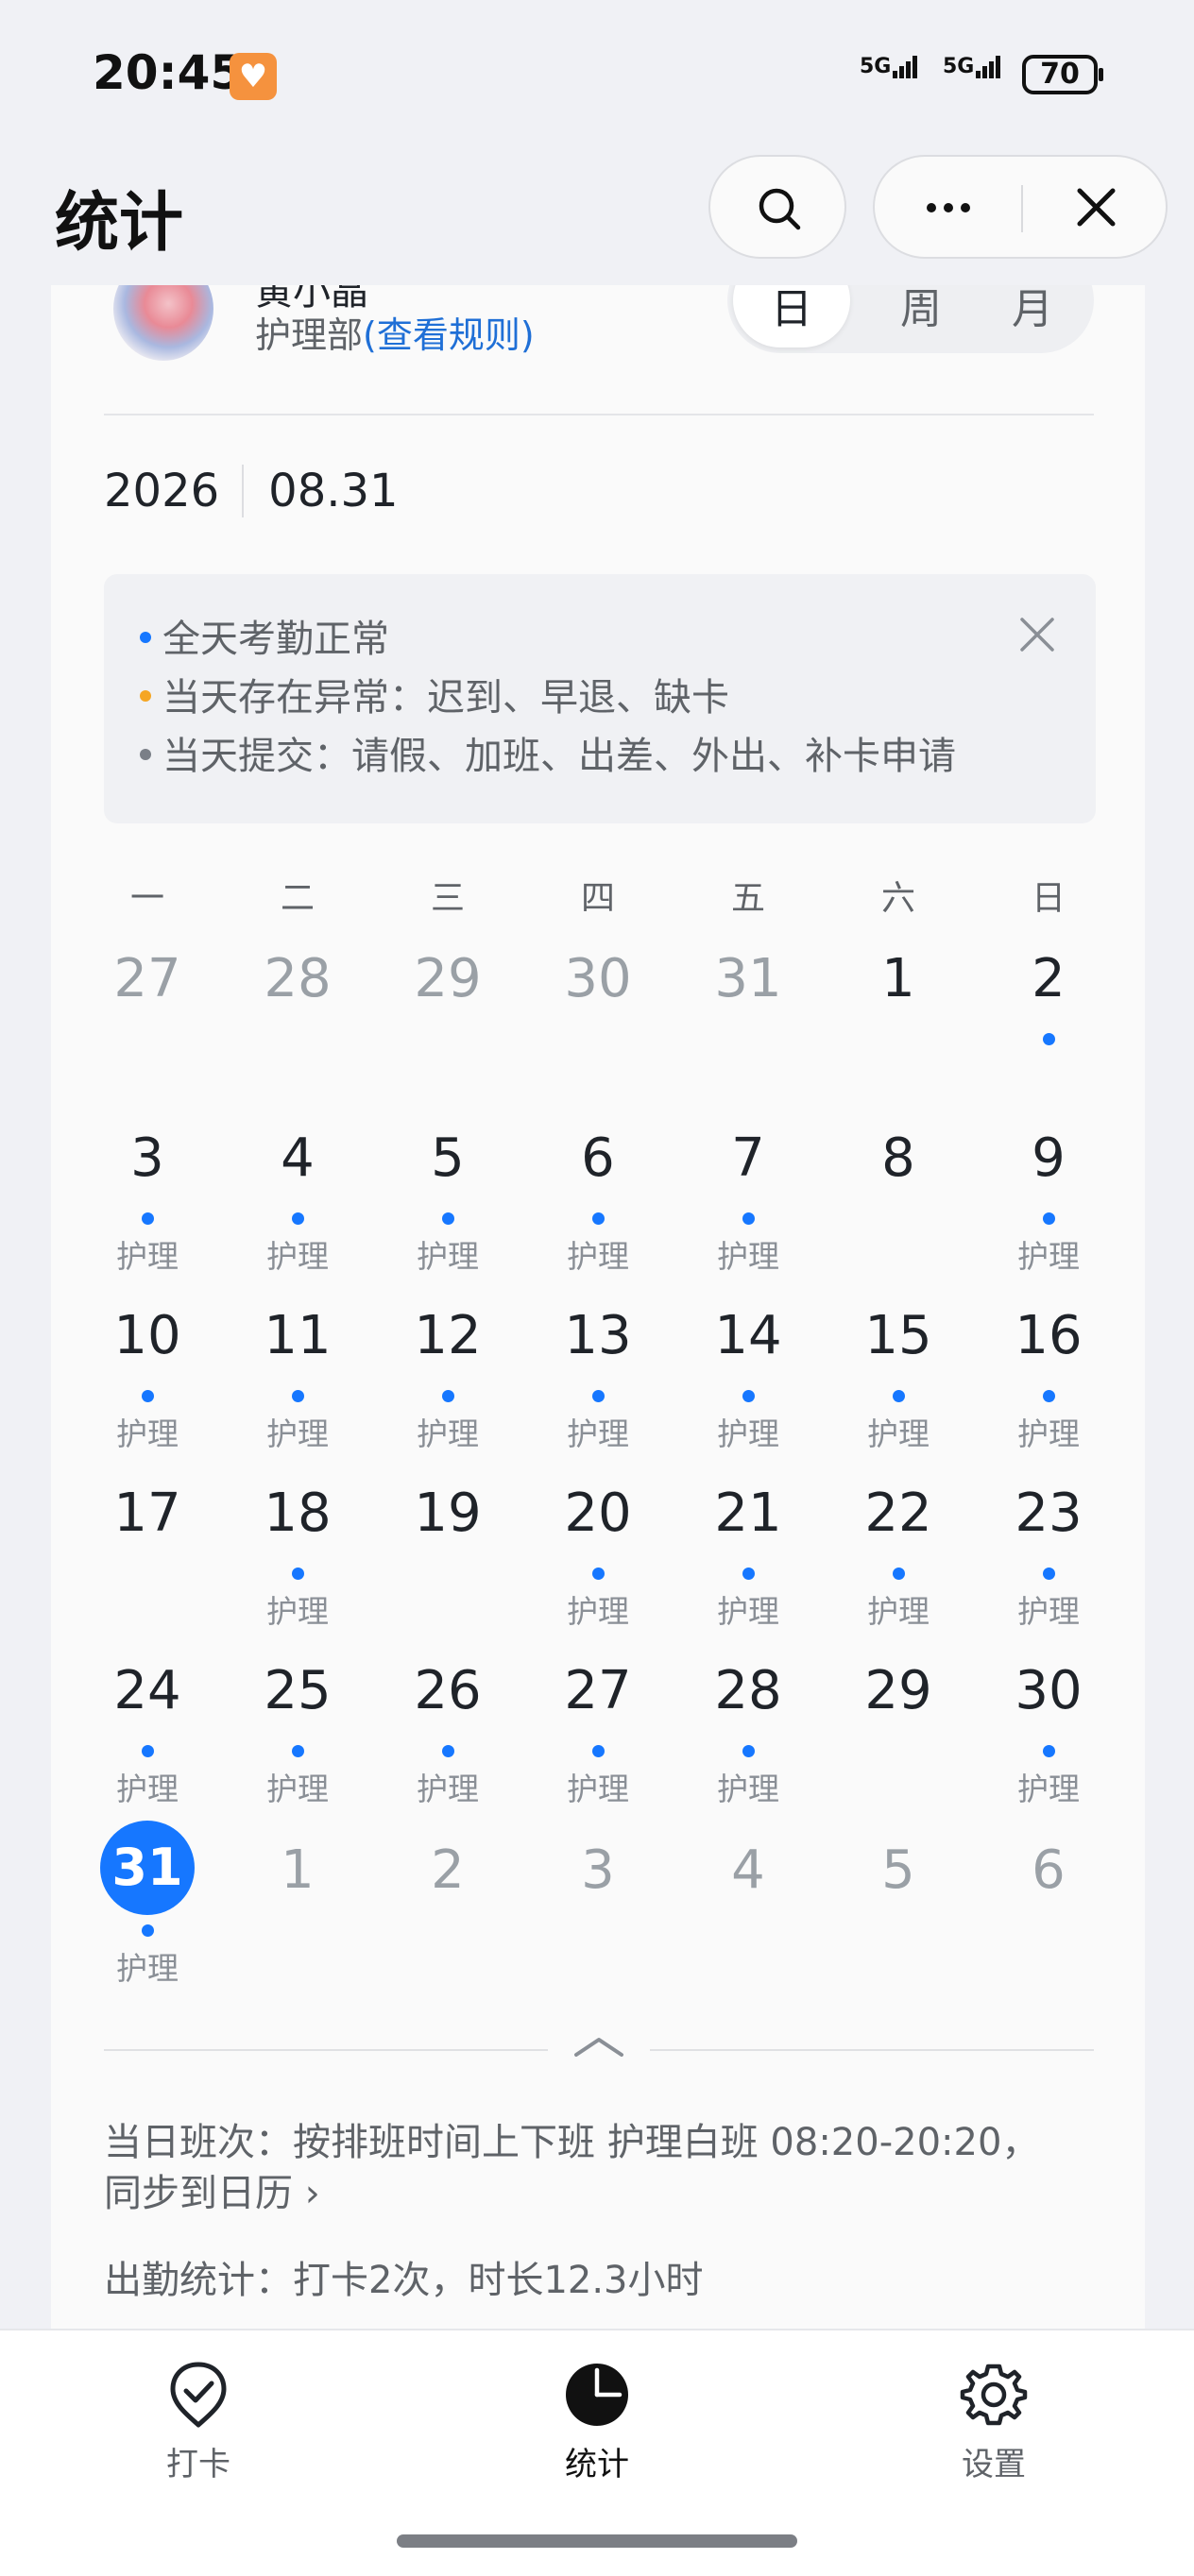 This screenshot has height=2576, width=1194. Describe the element at coordinates (948, 209) in the screenshot. I see `more-button` at that location.